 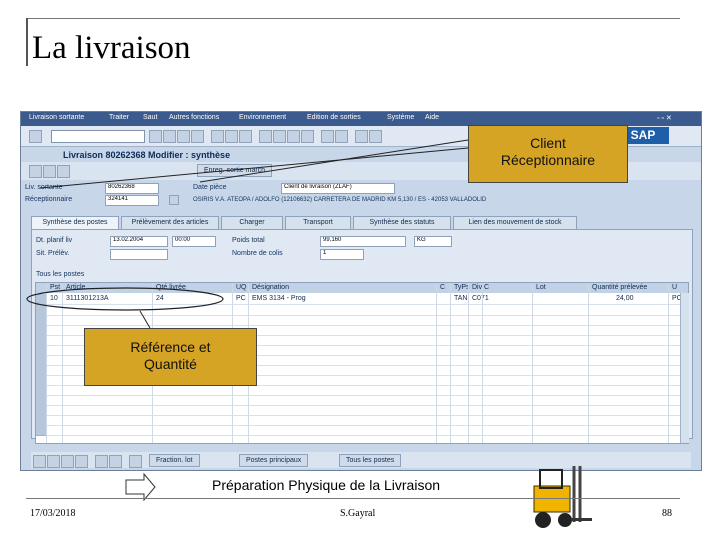 I want to click on preparation-caption: Préparation Physique de la Livraison, so click(x=326, y=485).